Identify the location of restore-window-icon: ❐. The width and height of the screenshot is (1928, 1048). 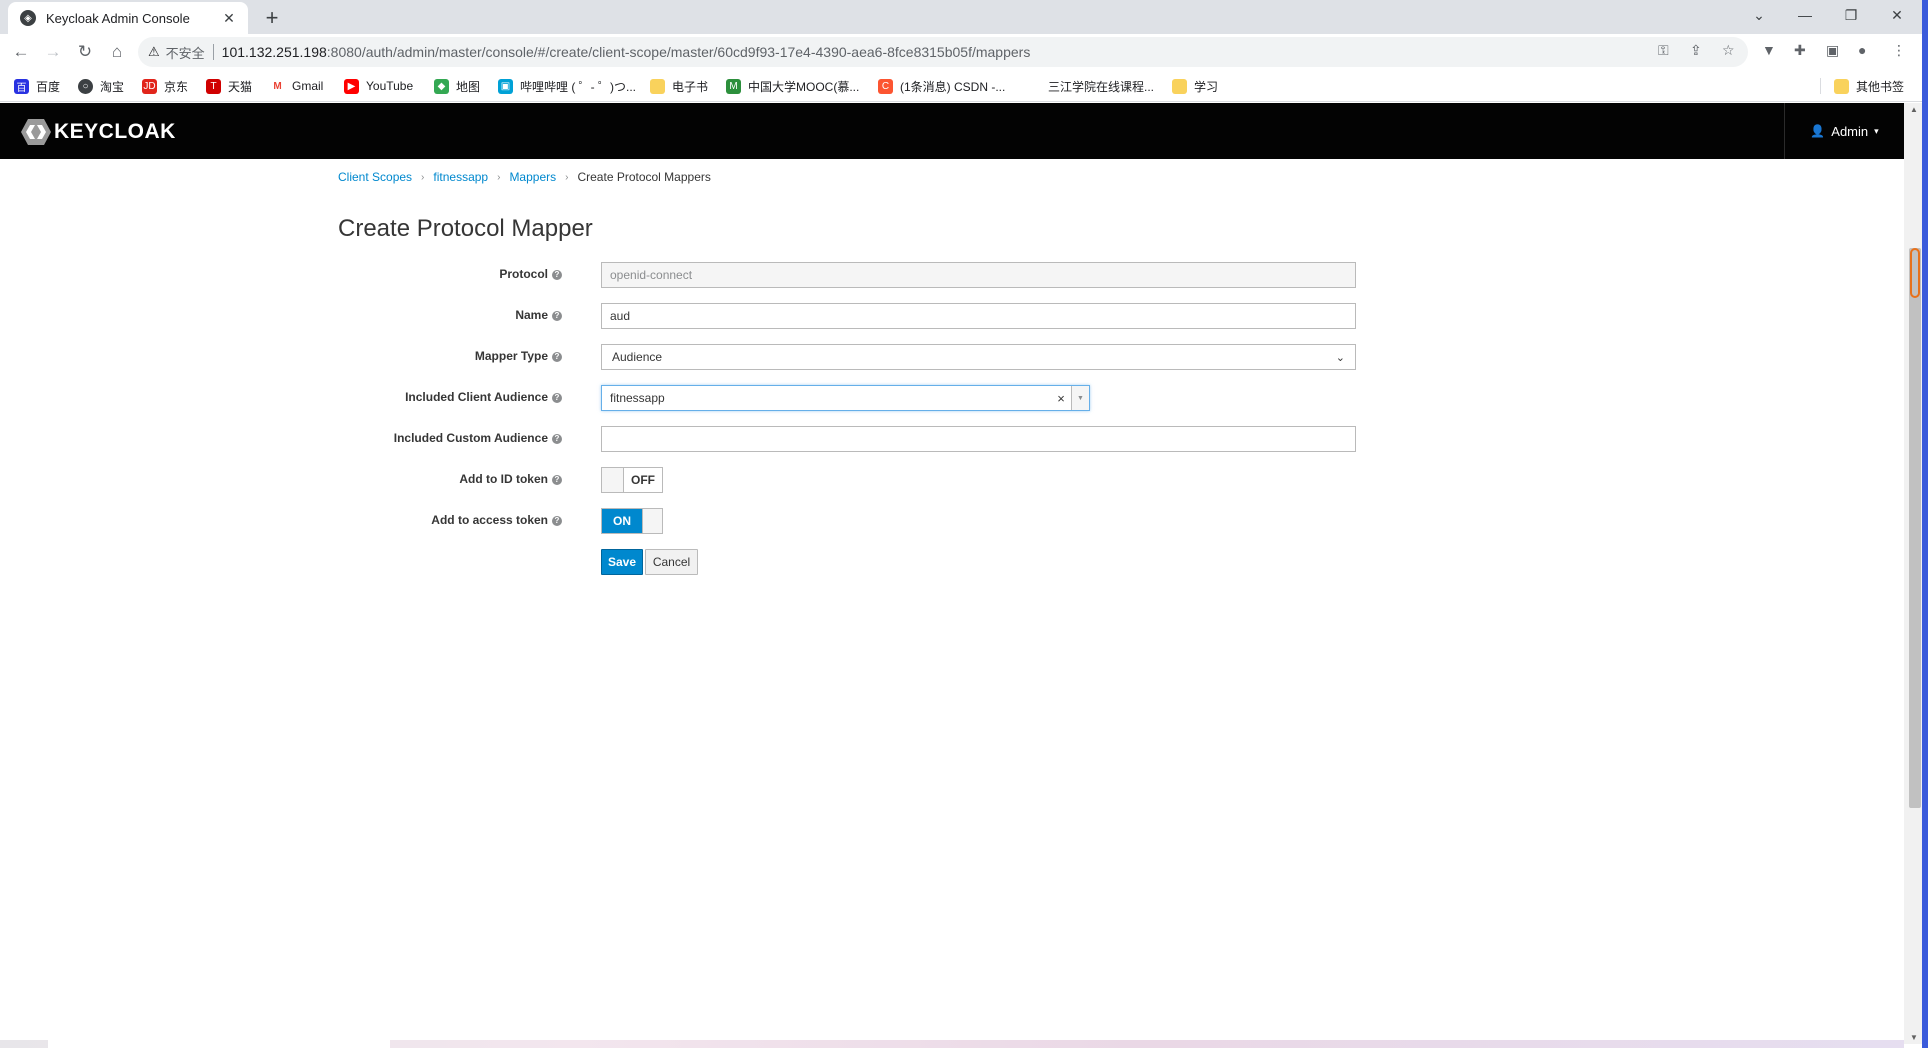
(1851, 15).